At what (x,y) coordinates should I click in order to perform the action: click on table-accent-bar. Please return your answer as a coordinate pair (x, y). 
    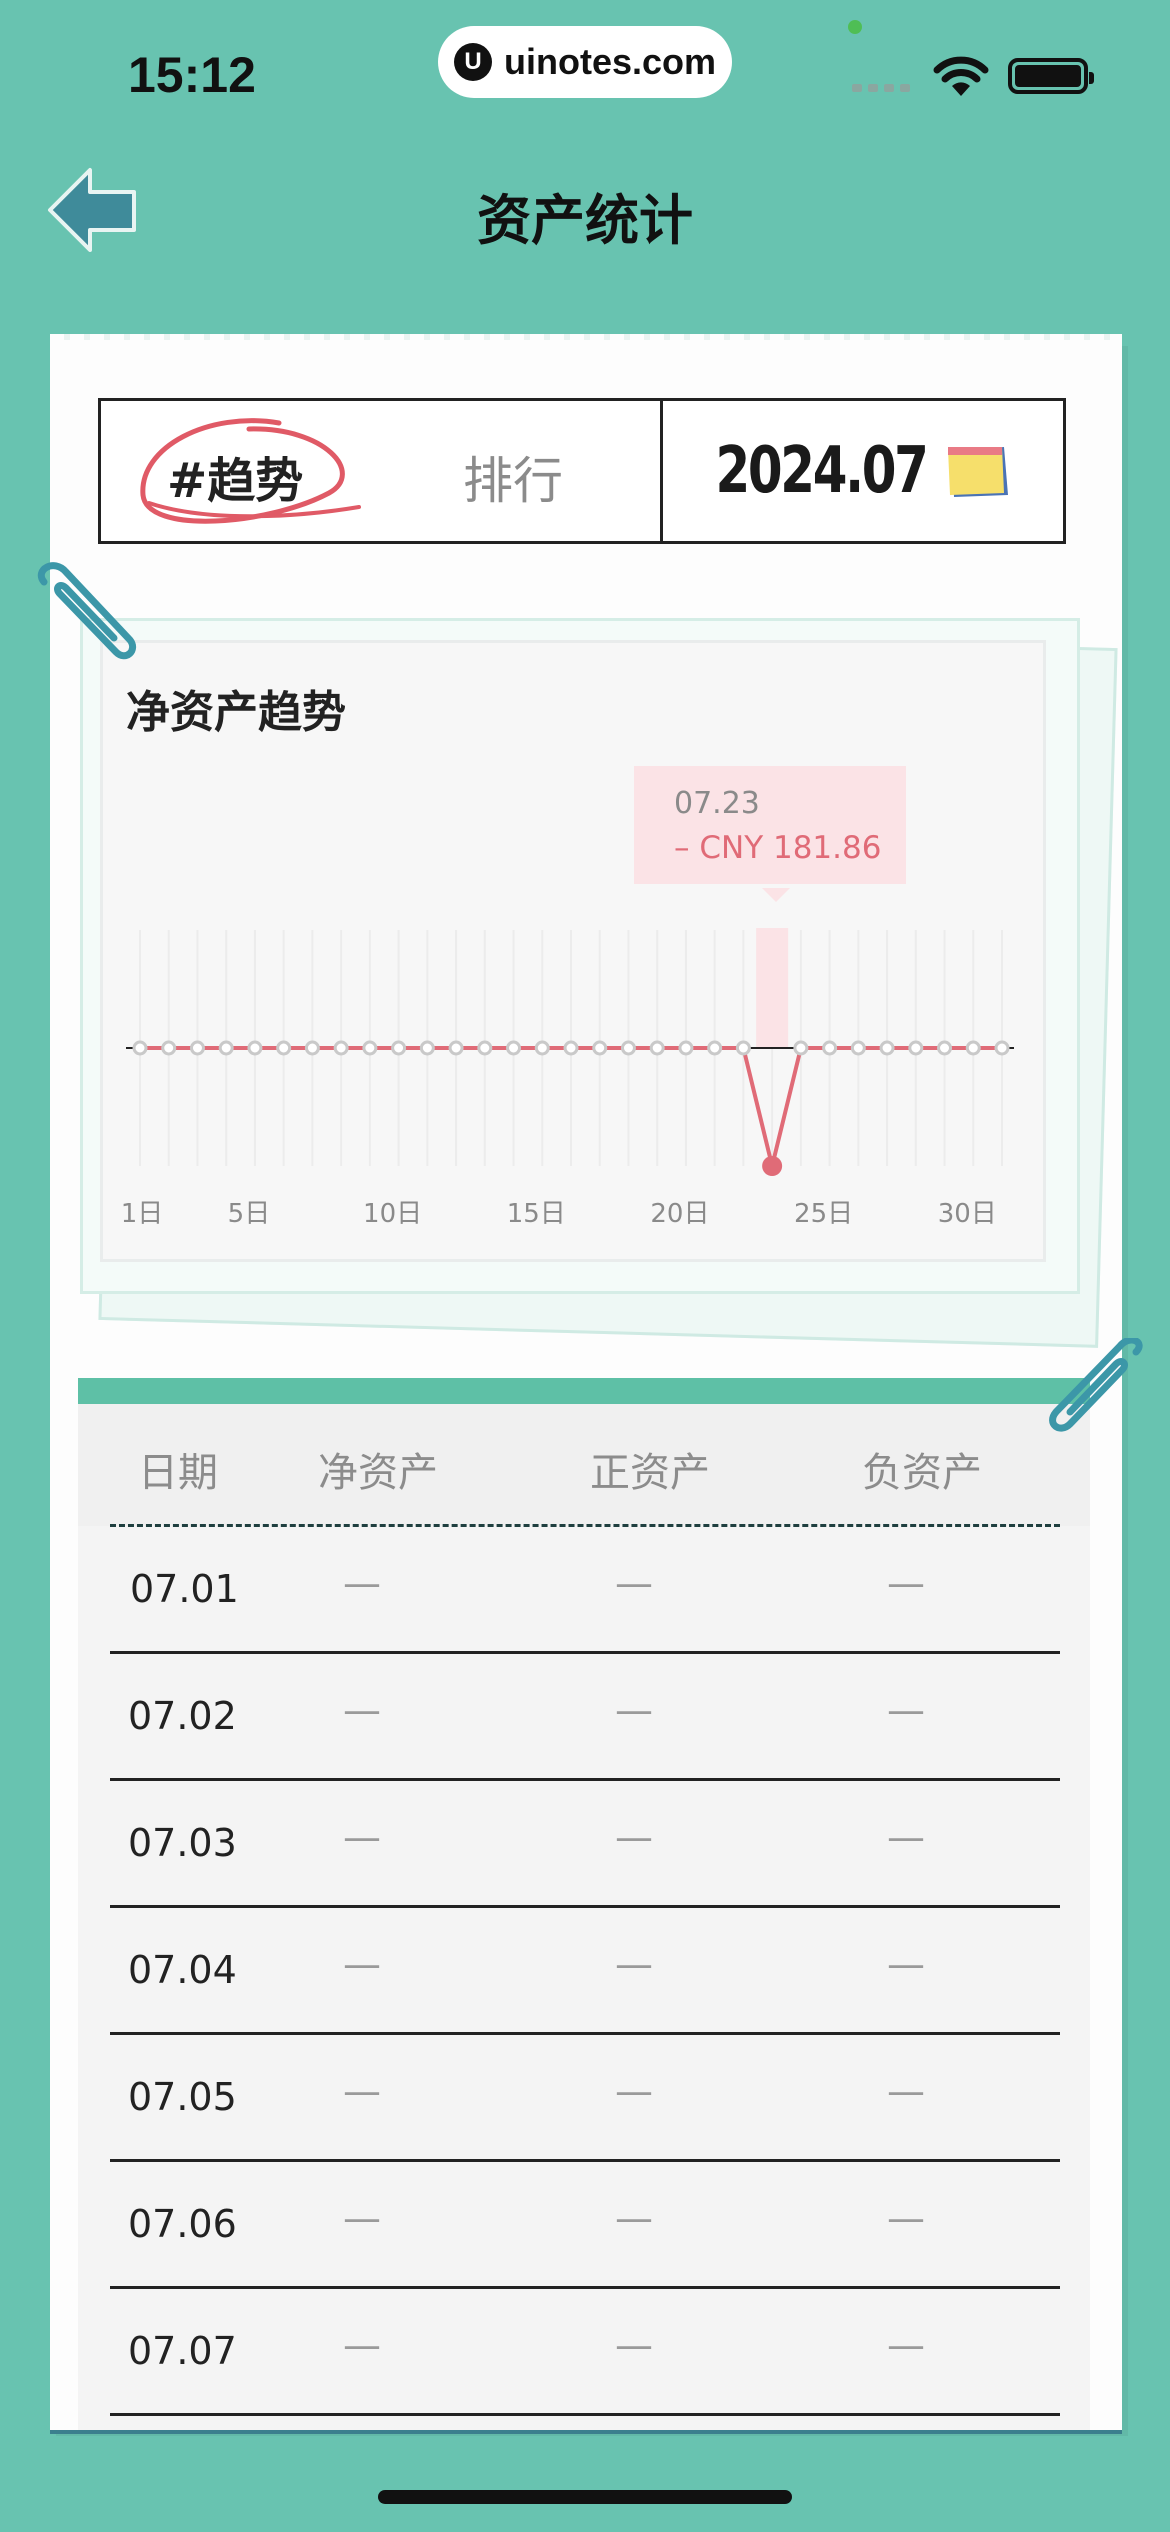
    Looking at the image, I should click on (584, 1391).